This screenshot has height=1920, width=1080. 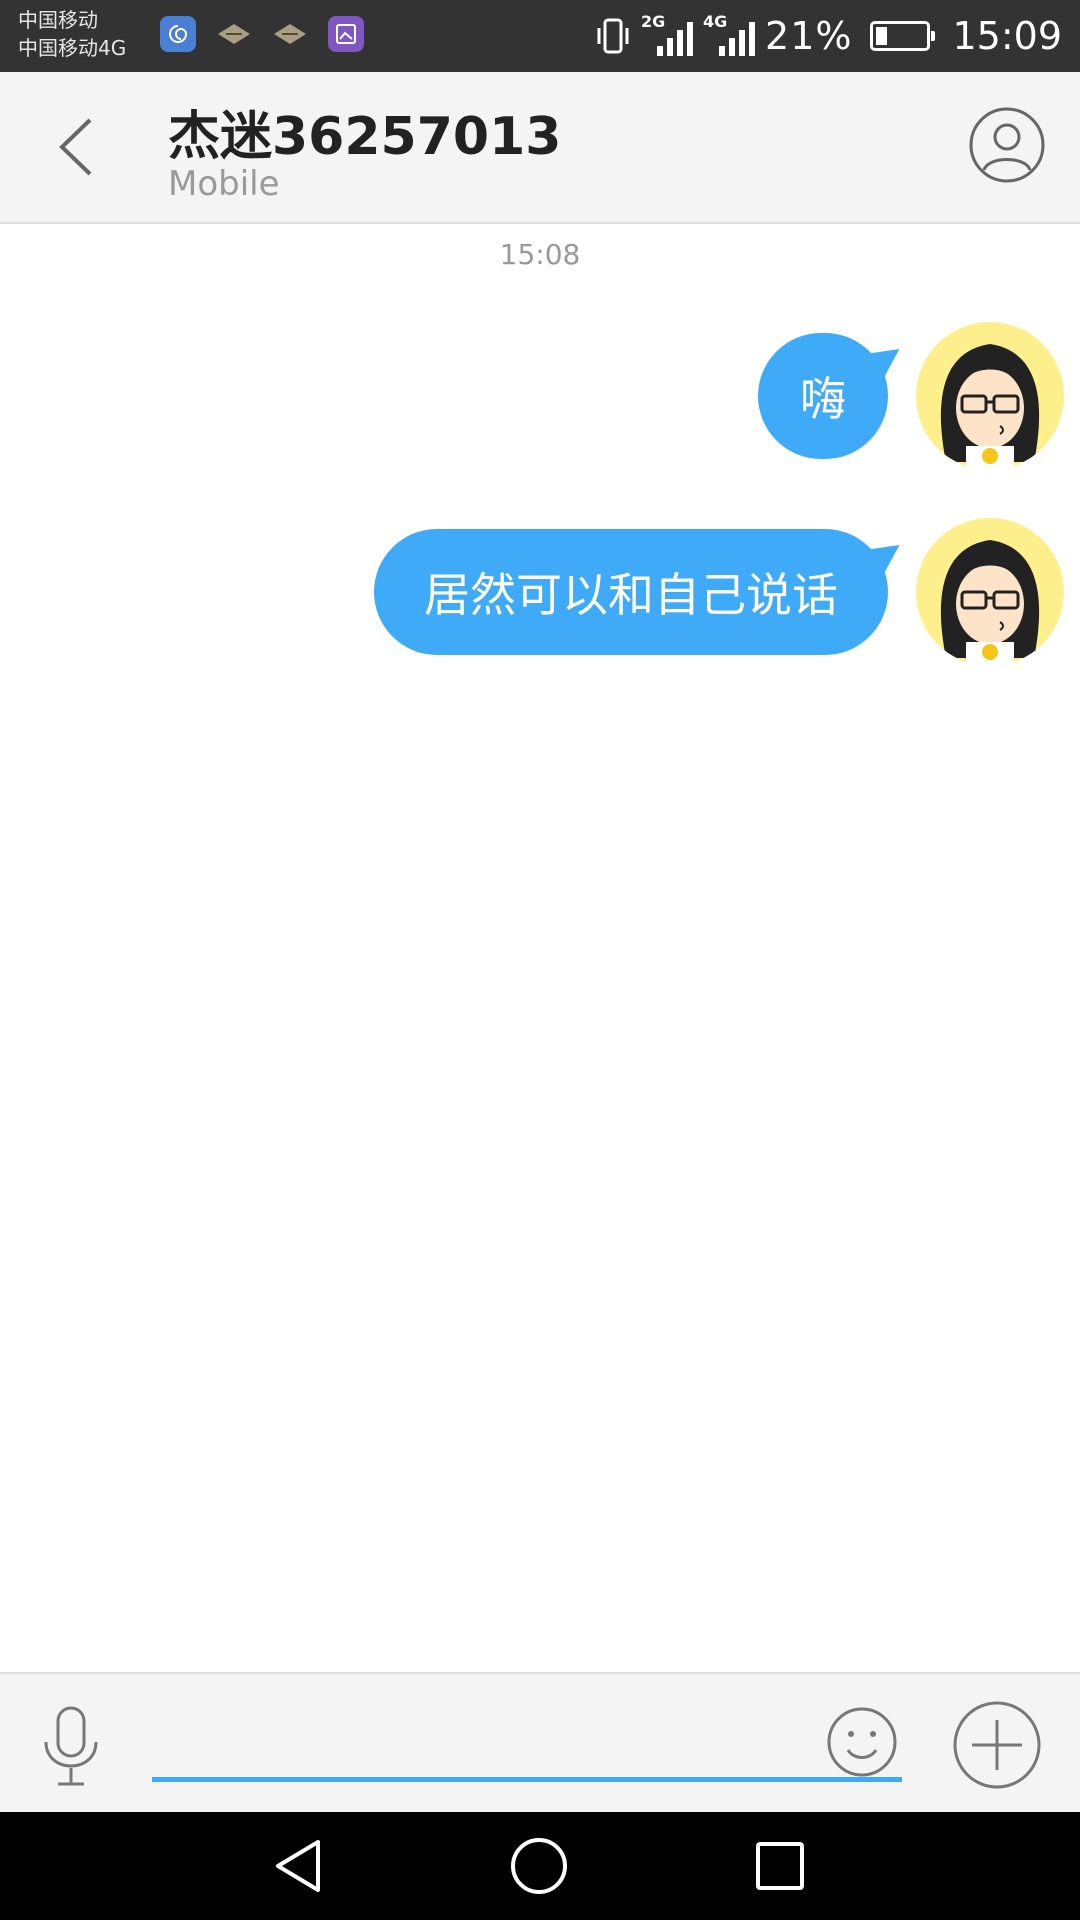 What do you see at coordinates (72, 34) in the screenshot?
I see `carrier-info: 中国移动 中国移动4G` at bounding box center [72, 34].